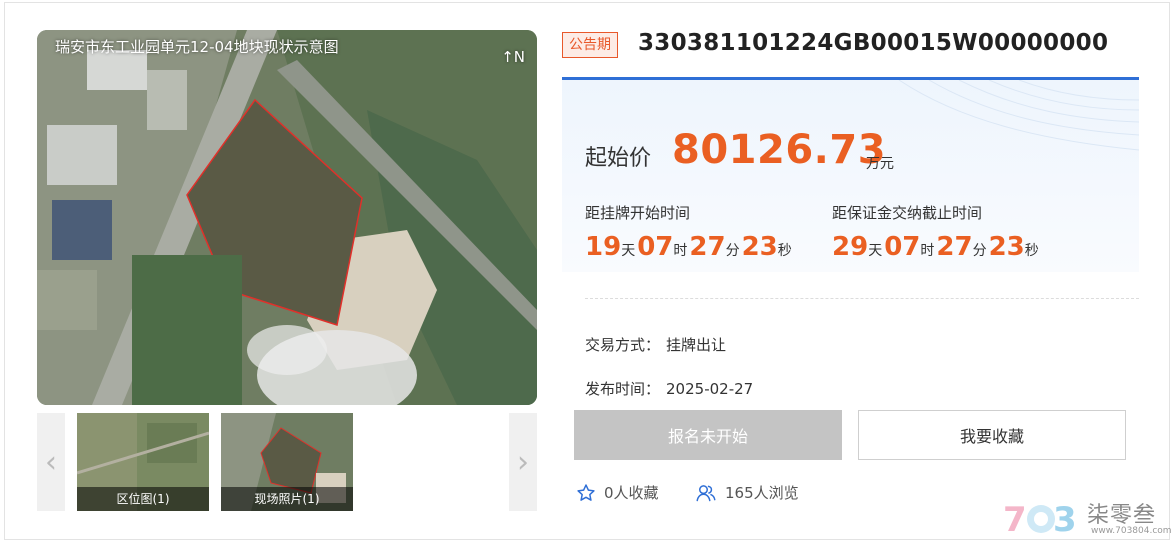 The width and height of the screenshot is (1174, 544). I want to click on site-watermark-logo: 7 3 柒零叁 www.703804.com, so click(1087, 519).